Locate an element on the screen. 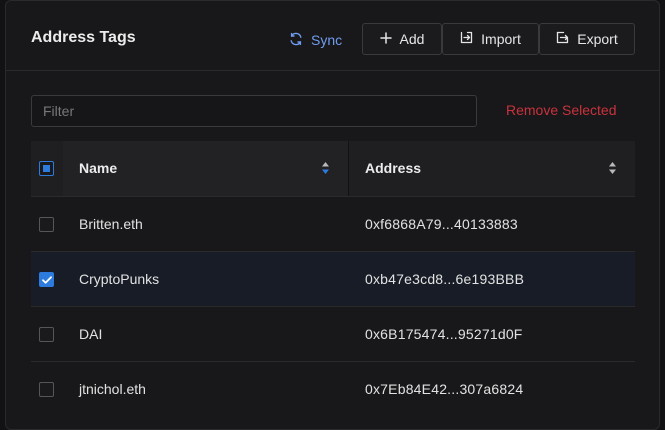  select-all-checkbox is located at coordinates (46, 168).